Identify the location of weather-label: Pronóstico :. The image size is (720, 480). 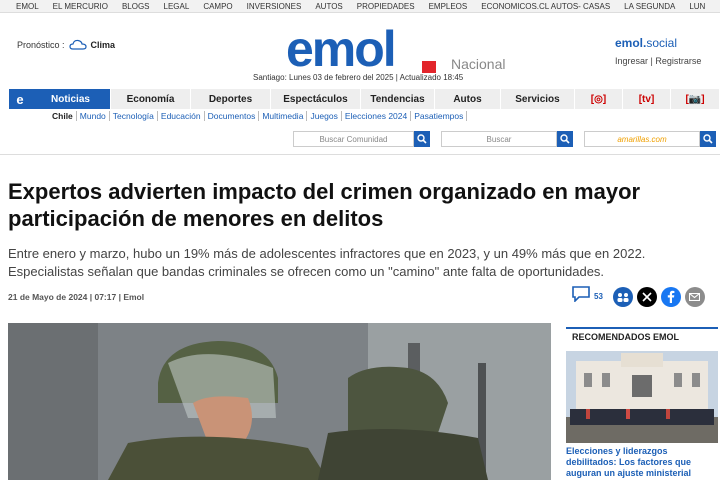
(41, 45).